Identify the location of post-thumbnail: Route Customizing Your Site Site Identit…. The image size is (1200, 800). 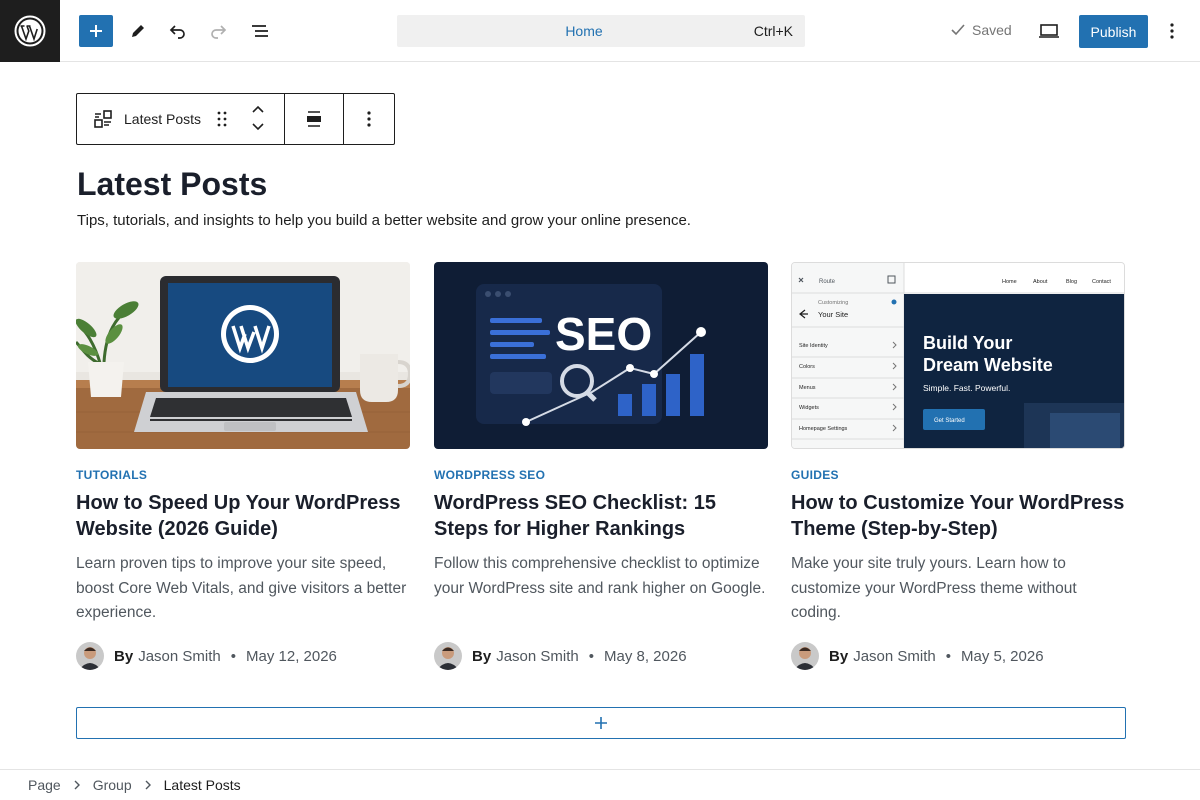
(958, 355).